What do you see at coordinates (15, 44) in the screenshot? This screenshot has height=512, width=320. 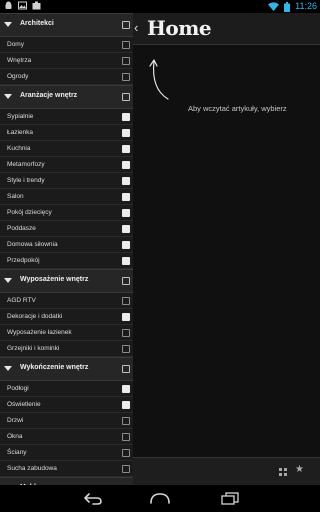 I see `list-item-label: Domy` at bounding box center [15, 44].